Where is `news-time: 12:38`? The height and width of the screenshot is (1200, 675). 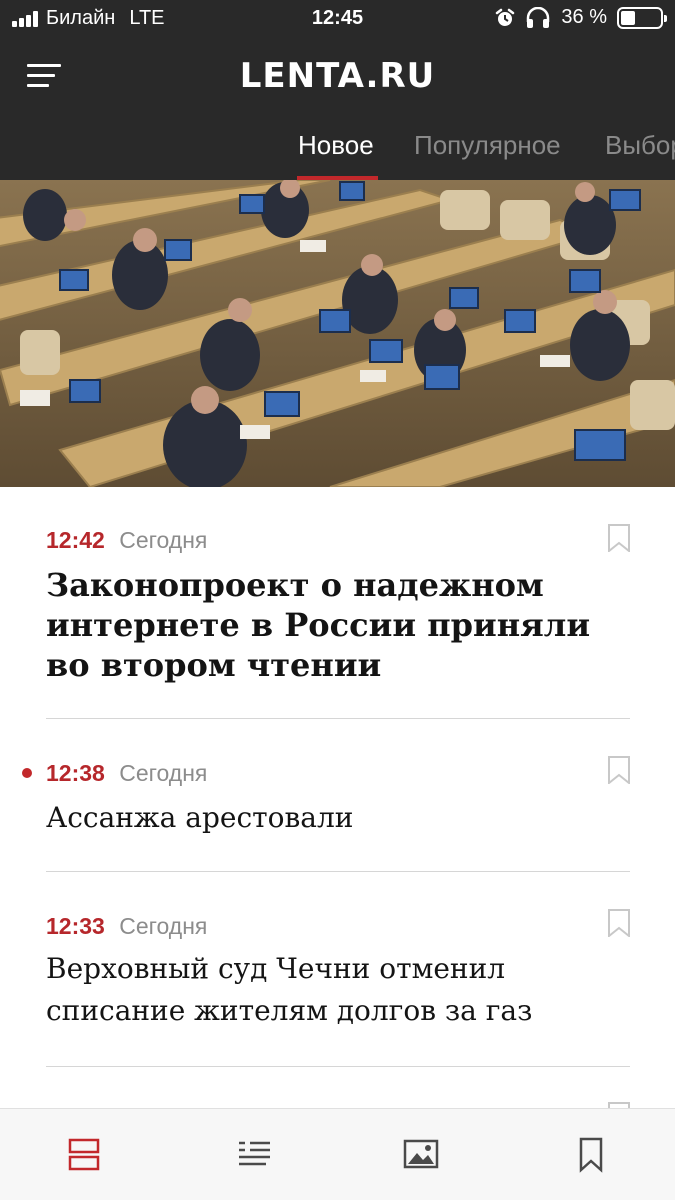 news-time: 12:38 is located at coordinates (75, 773).